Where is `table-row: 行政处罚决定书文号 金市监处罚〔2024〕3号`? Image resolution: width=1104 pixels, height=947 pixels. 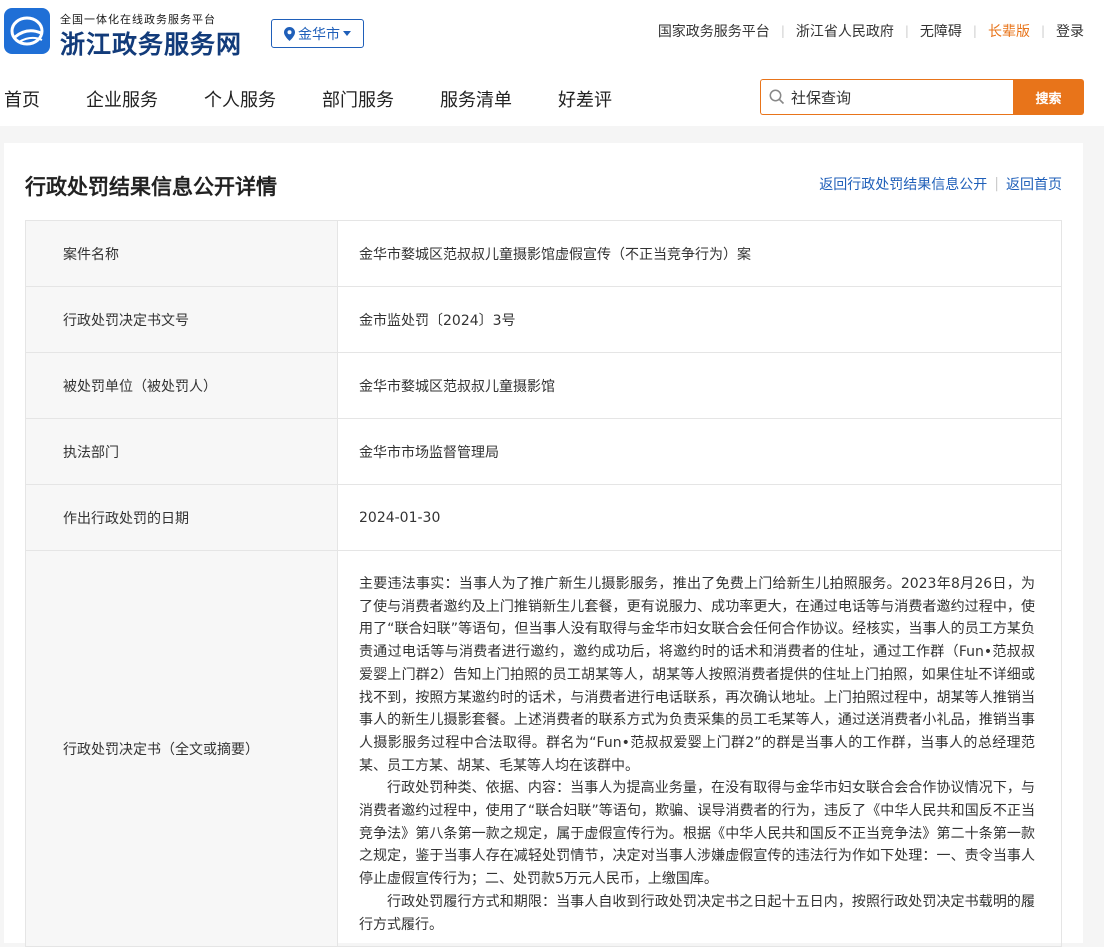 table-row: 行政处罚决定书文号 金市监处罚〔2024〕3号 is located at coordinates (543, 319).